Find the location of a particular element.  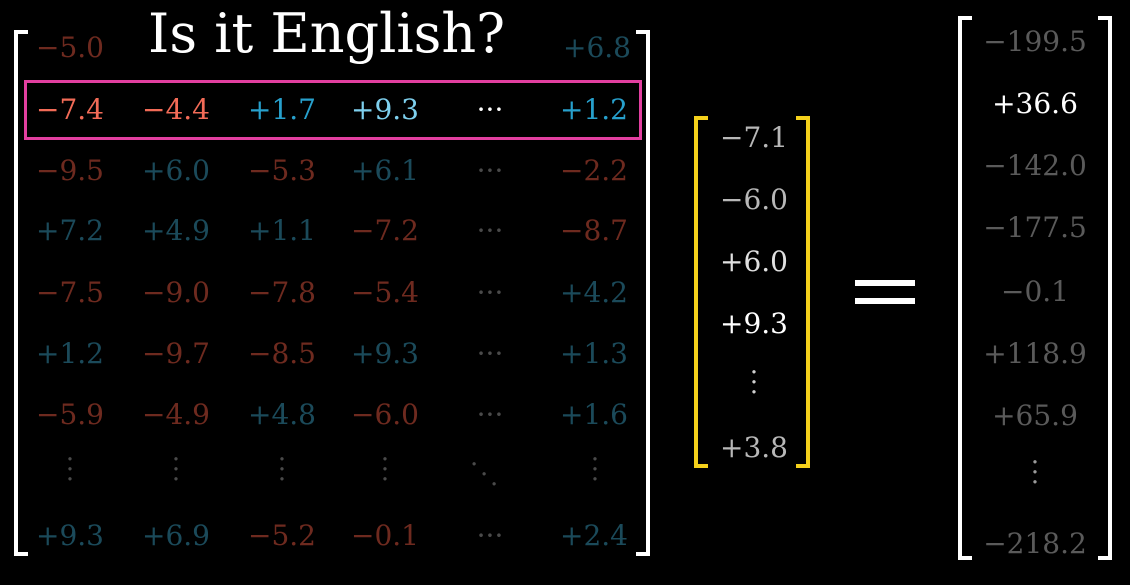

vector-entry: −7.1 is located at coordinates (754, 137).